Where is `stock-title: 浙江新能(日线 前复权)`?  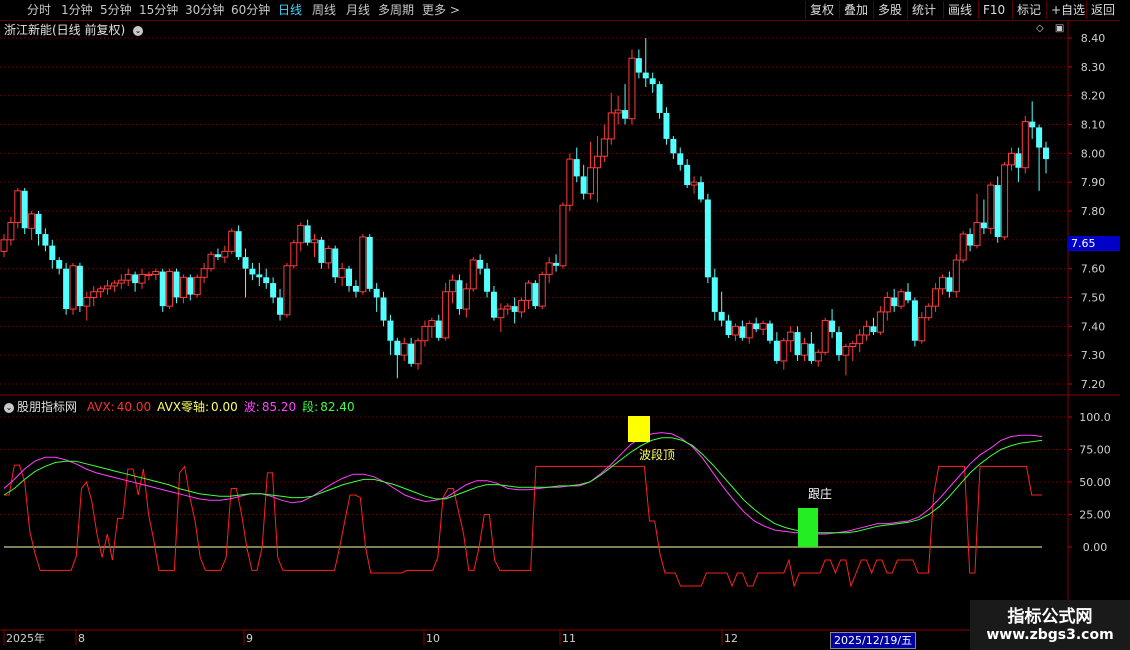
stock-title: 浙江新能(日线 前复权) is located at coordinates (65, 30).